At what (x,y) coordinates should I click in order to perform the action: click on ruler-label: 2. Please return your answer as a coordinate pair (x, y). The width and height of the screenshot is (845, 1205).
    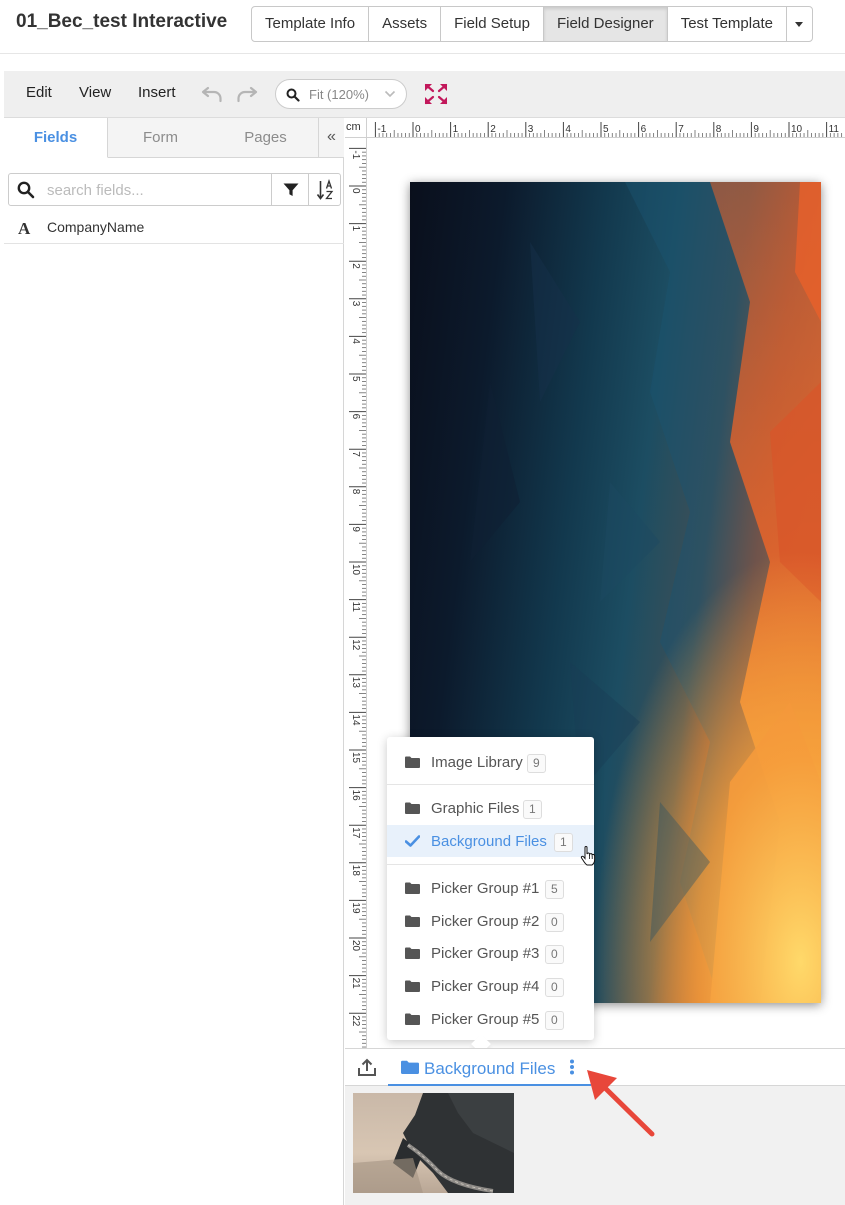
    Looking at the image, I should click on (493, 129).